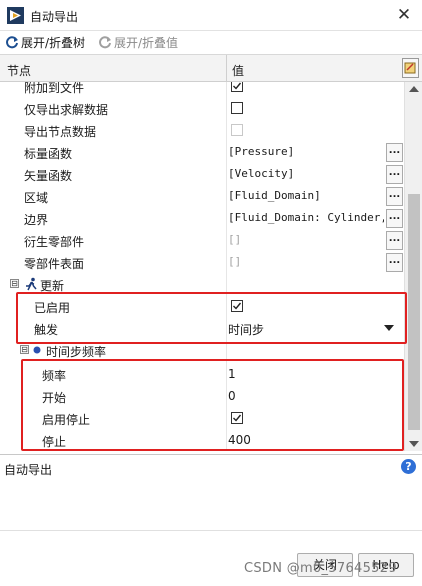 The height and width of the screenshot is (586, 422). I want to click on group-label: 更新, so click(52, 286).